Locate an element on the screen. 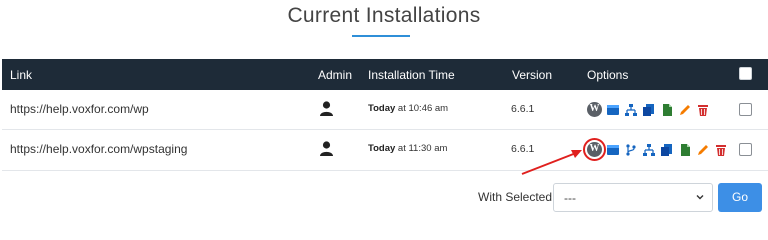 This screenshot has height=240, width=768. time-rest: at 10:46 am is located at coordinates (422, 108).